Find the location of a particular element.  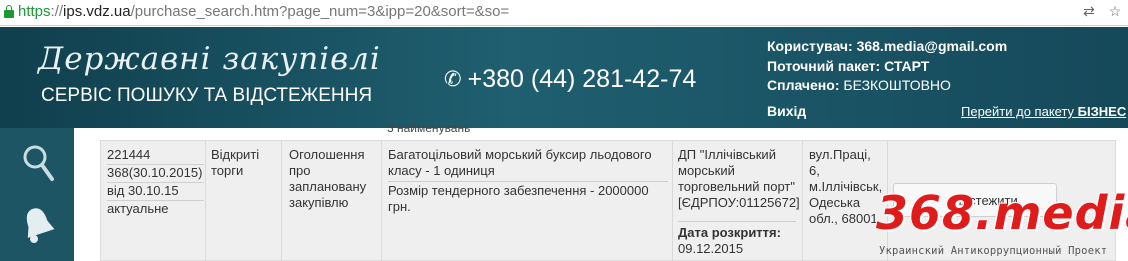

purchase-reg: 368(30.10.2015) is located at coordinates (155, 174).